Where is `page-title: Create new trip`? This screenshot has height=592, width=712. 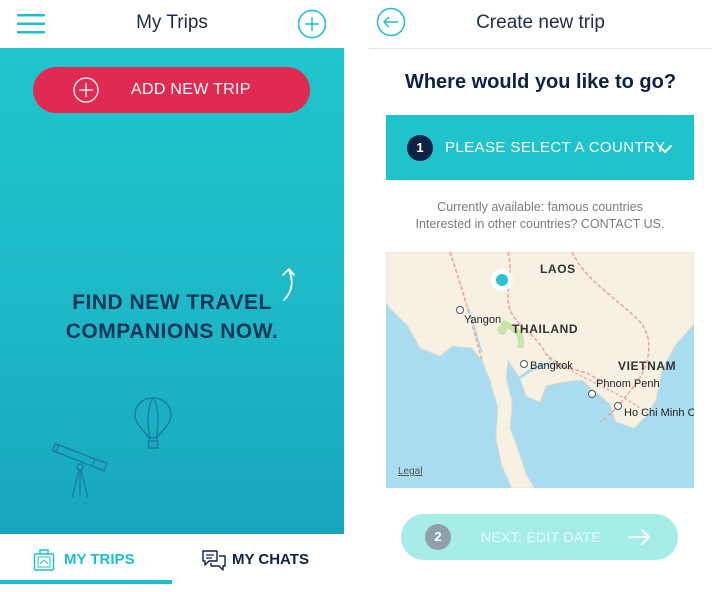 page-title: Create new trip is located at coordinates (540, 22).